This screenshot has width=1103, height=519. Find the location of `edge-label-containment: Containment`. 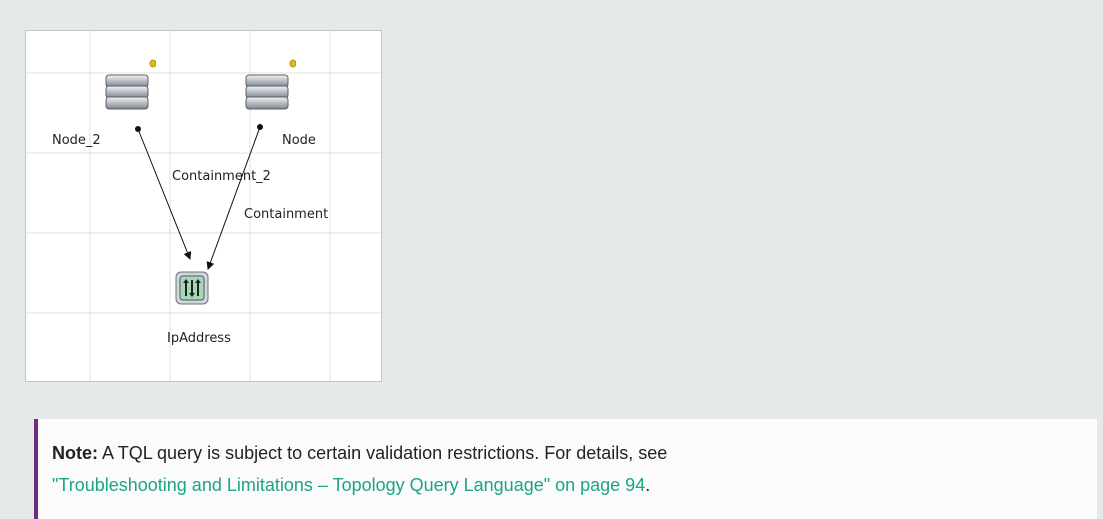

edge-label-containment: Containment is located at coordinates (286, 214).